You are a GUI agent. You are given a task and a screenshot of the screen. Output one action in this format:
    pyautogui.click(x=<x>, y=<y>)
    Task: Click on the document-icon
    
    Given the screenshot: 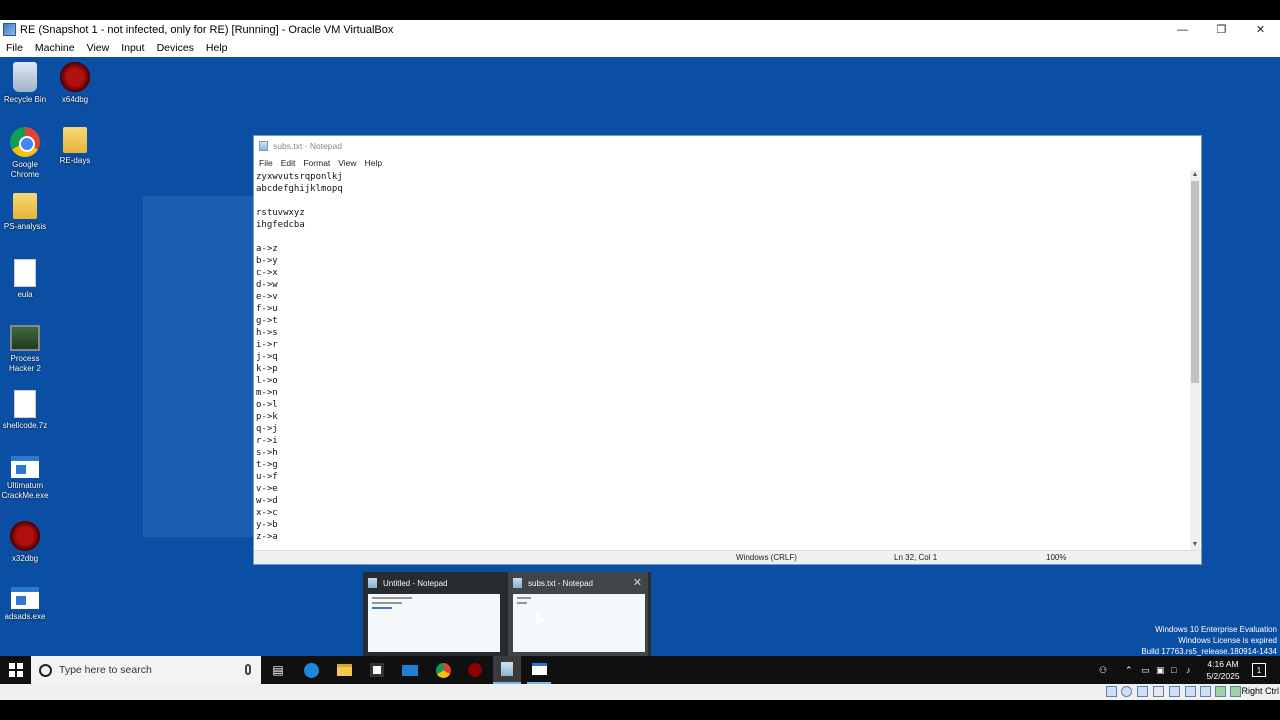 What is the action you would take?
    pyautogui.click(x=25, y=404)
    